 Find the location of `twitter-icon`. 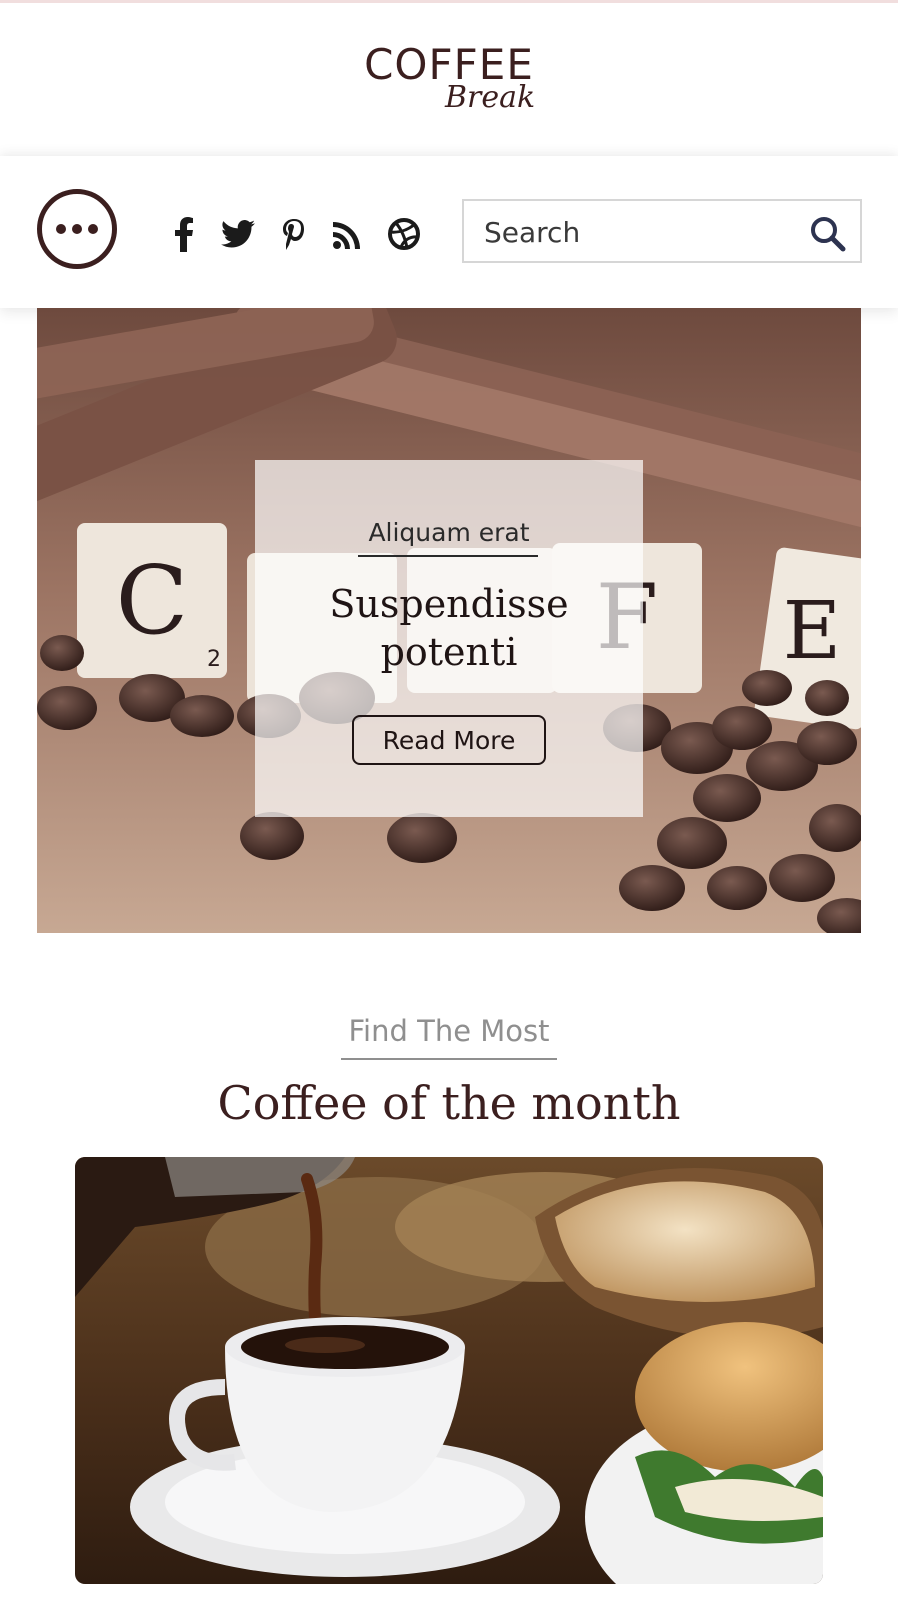

twitter-icon is located at coordinates (238, 234).